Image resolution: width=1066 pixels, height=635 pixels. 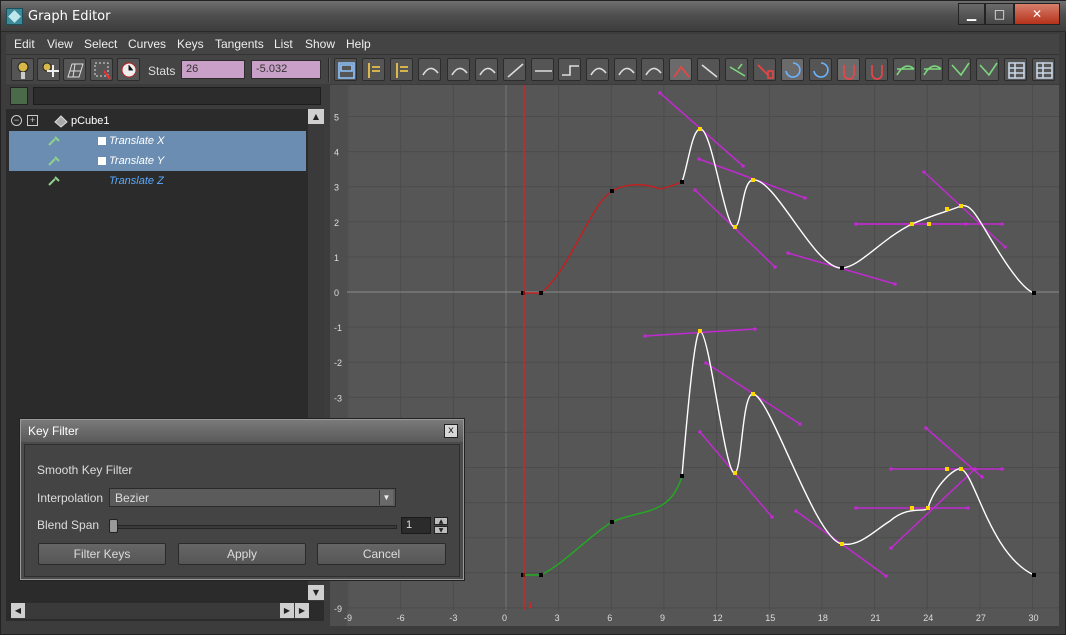 I want to click on menu-edit: Edit, so click(x=24, y=44).